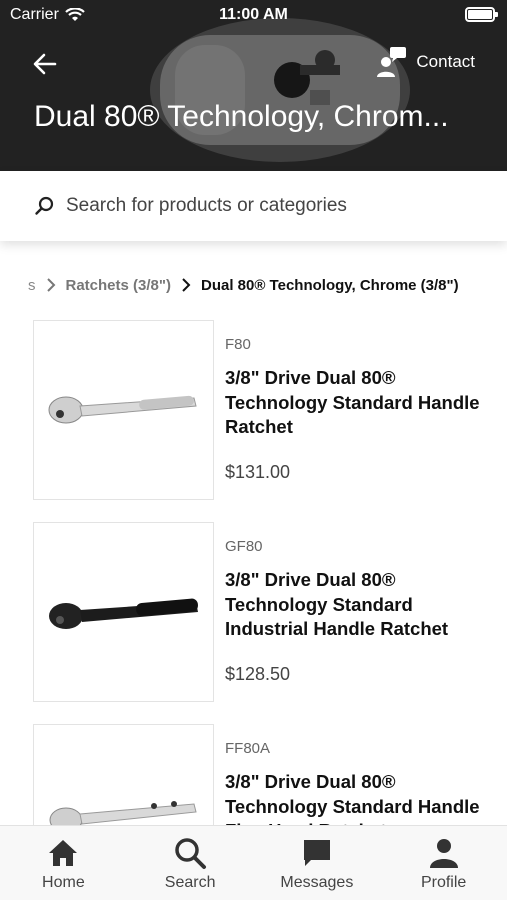 The height and width of the screenshot is (900, 507). I want to click on tab-messages: Messages, so click(317, 863).